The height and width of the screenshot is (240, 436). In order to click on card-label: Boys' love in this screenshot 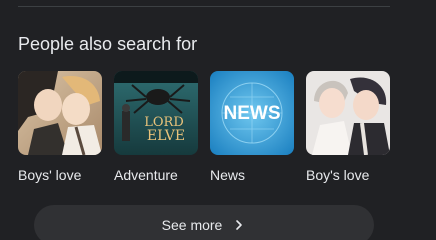, I will do `click(50, 175)`.